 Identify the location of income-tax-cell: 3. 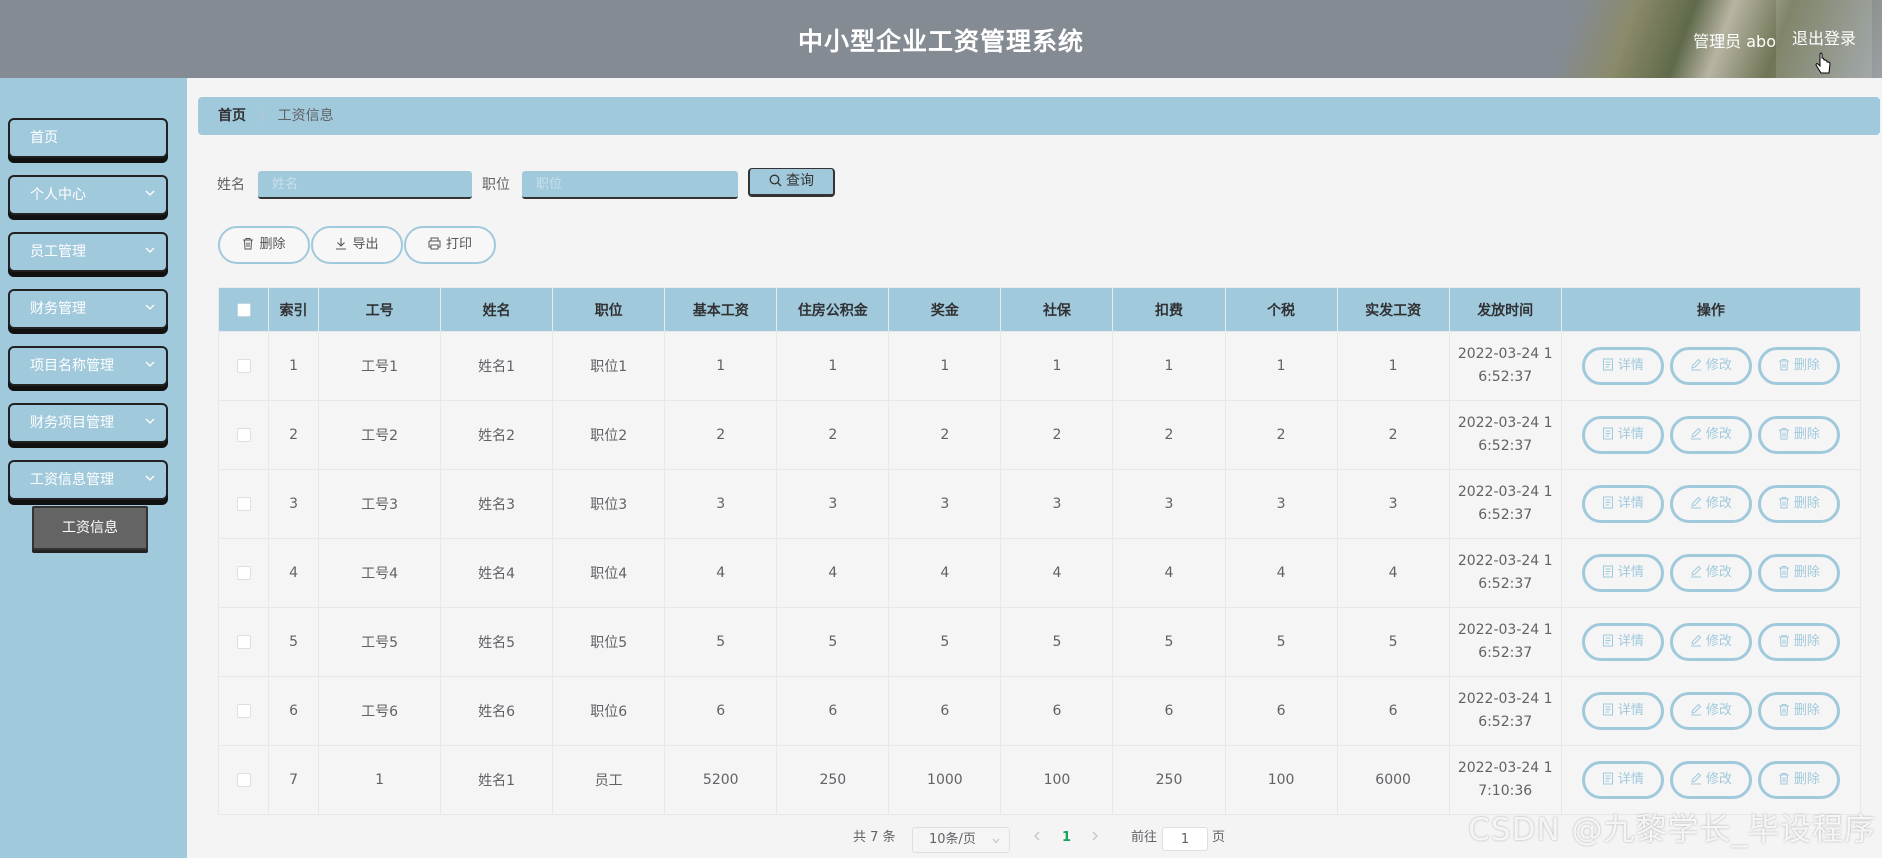
(1281, 504).